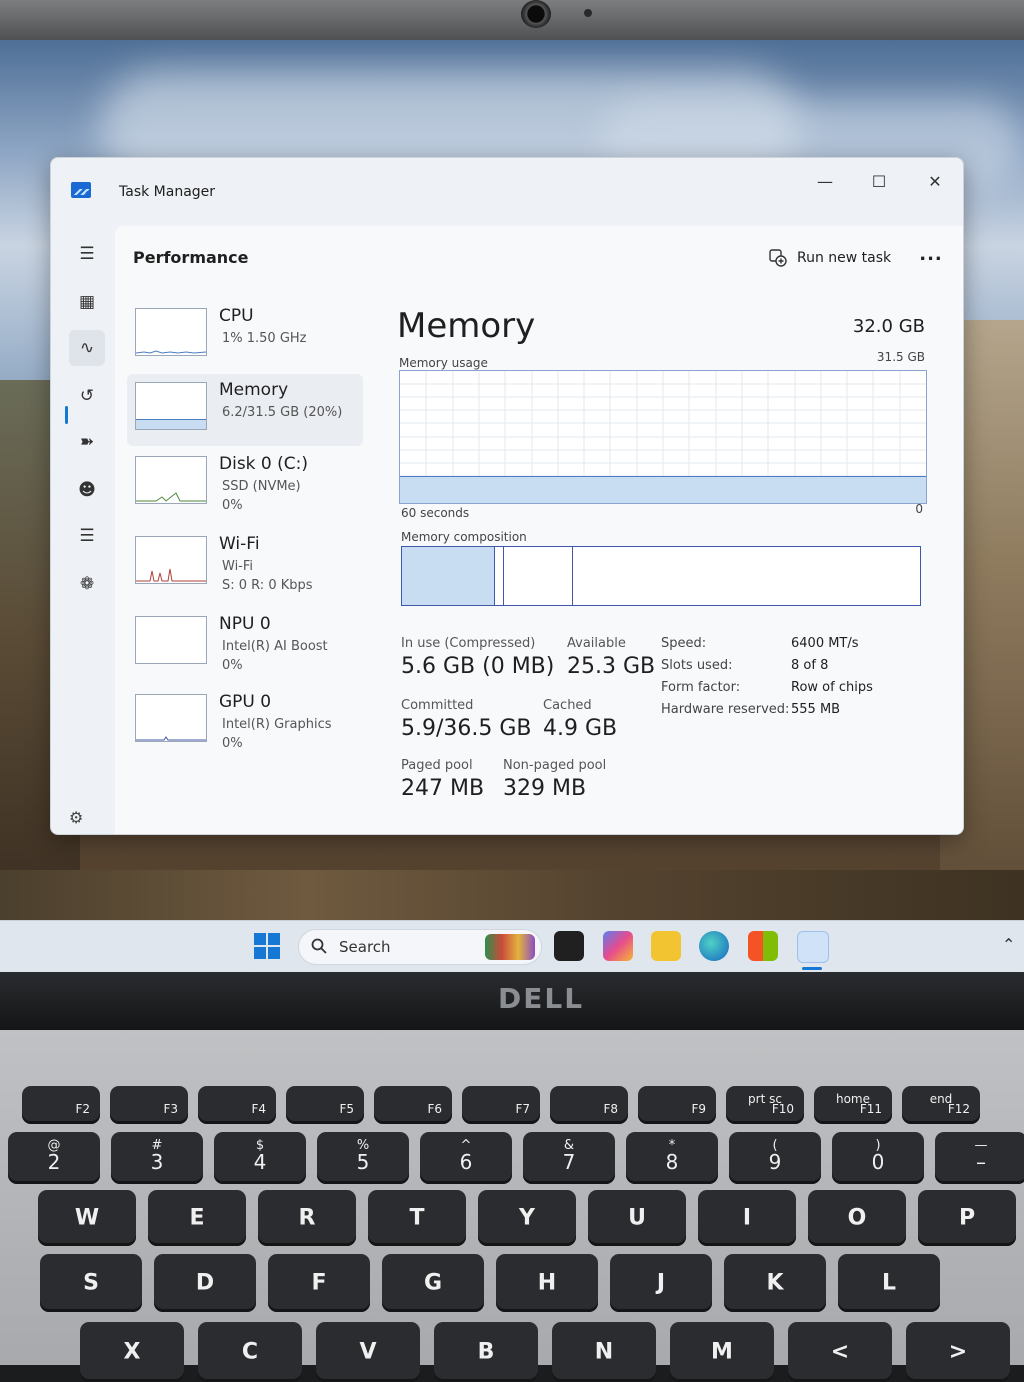  I want to click on letter-key-7: >, so click(958, 1352).